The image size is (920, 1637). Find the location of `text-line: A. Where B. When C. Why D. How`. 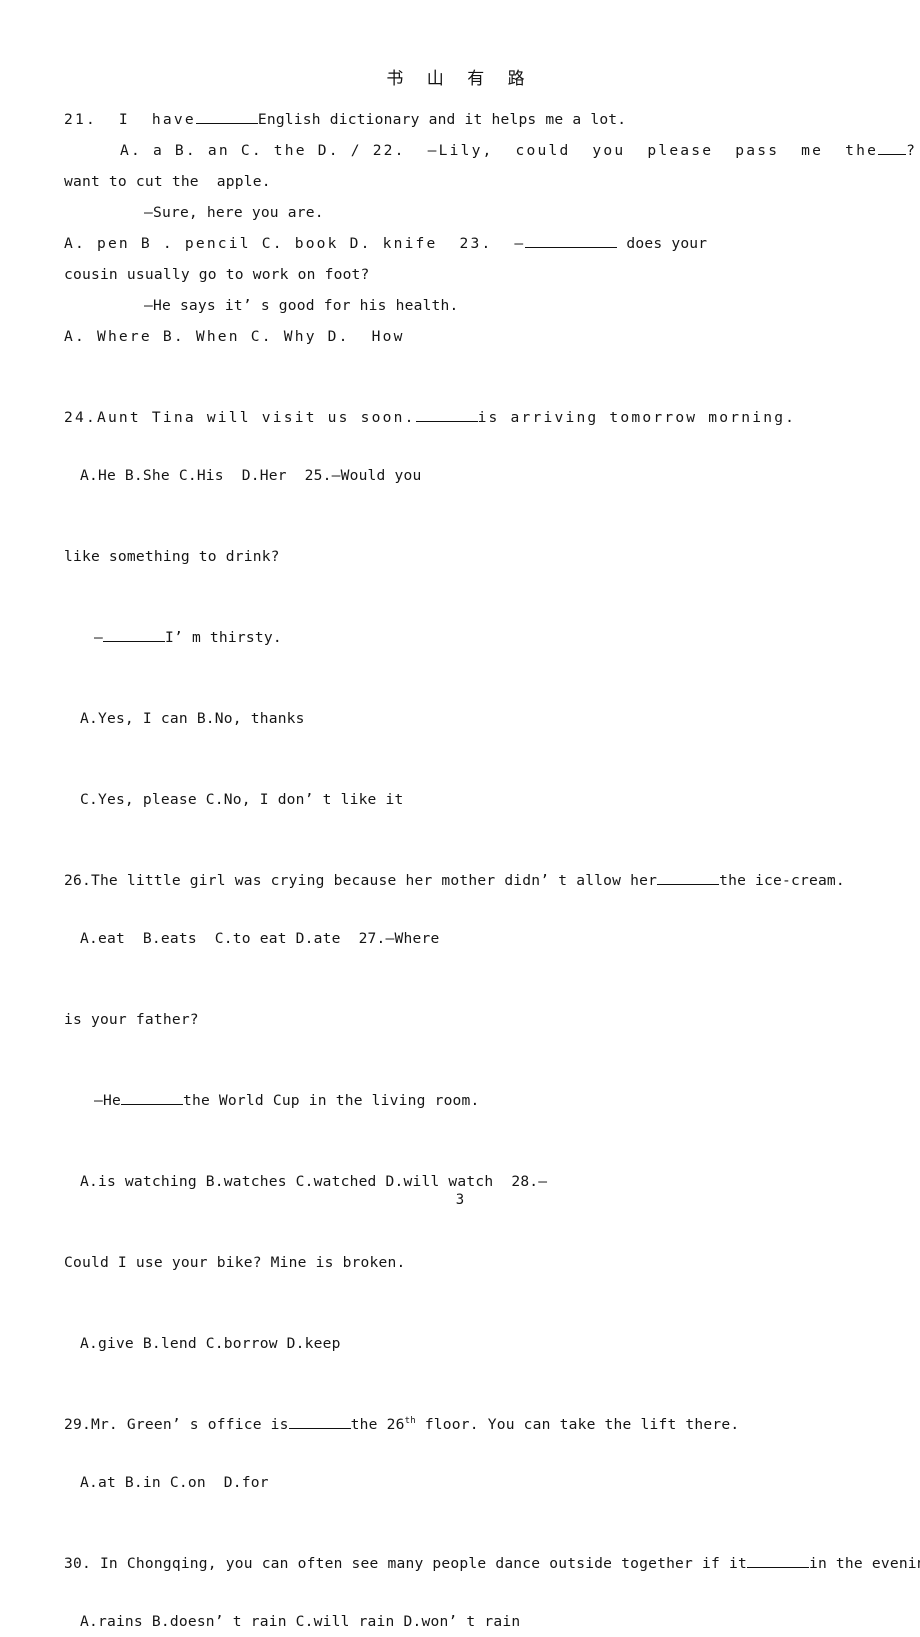

text-line: A. Where B. When C. Why D. How is located at coordinates (459, 336).